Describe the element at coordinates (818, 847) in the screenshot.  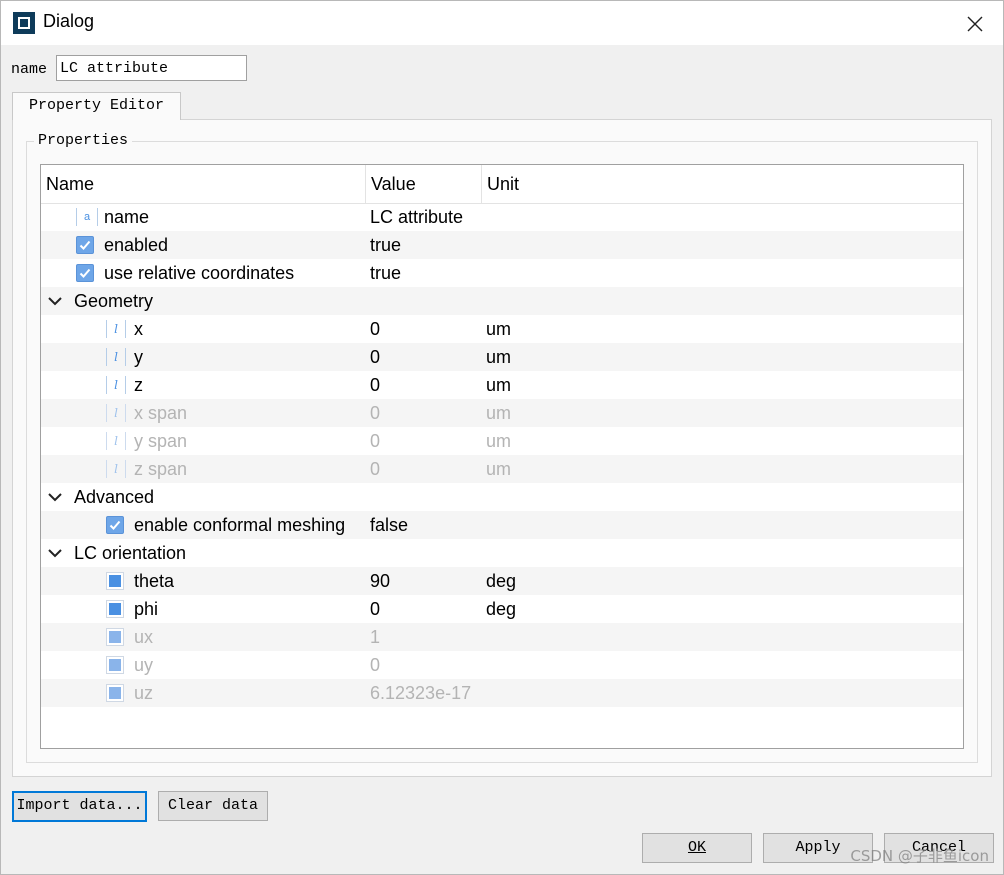
I see `apply-label: Apply` at that location.